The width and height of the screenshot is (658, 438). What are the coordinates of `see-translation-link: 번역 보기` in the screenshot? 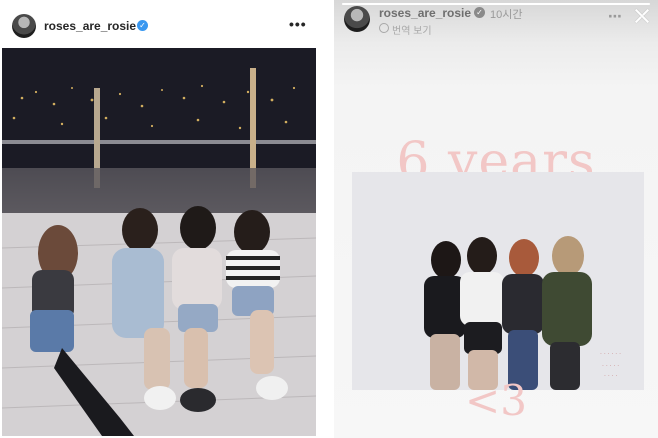 It's located at (405, 29).